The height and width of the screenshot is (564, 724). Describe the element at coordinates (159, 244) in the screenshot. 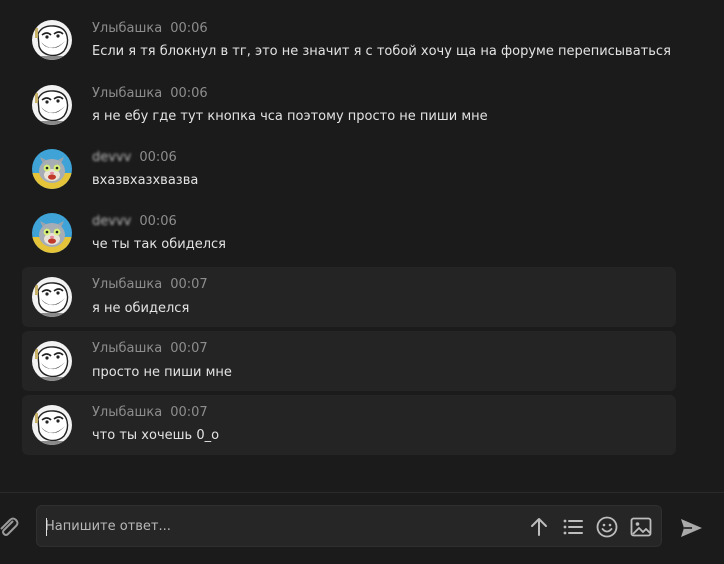

I see `message-text: че ты так обиделся` at that location.